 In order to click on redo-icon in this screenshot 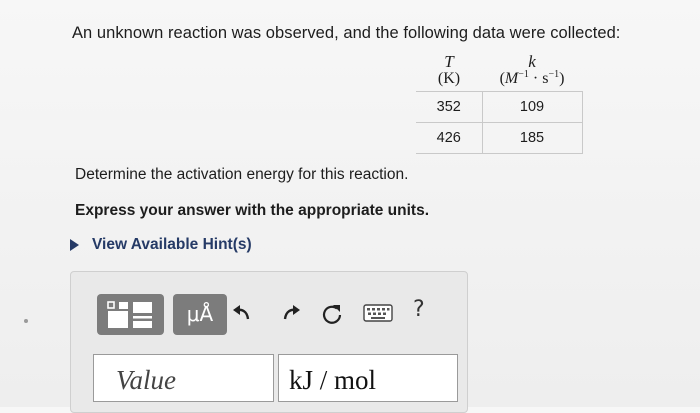, I will do `click(290, 313)`.